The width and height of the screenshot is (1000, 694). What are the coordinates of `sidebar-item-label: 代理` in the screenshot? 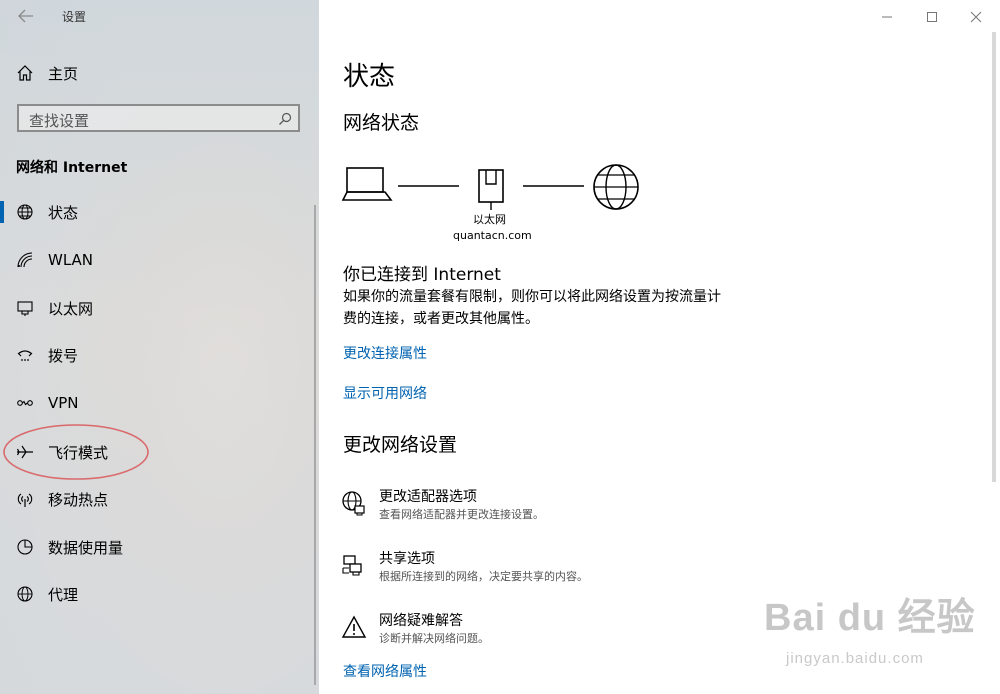 It's located at (63, 594).